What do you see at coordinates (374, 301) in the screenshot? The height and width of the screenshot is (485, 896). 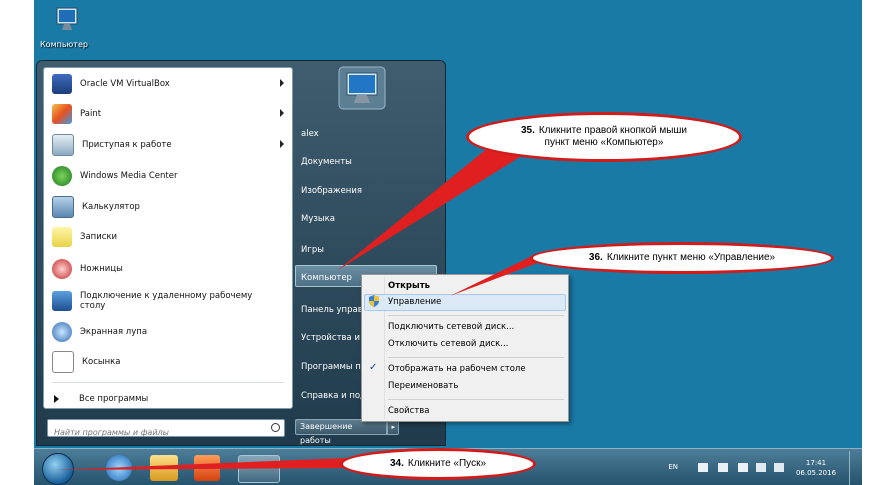 I see `shield-icon` at bounding box center [374, 301].